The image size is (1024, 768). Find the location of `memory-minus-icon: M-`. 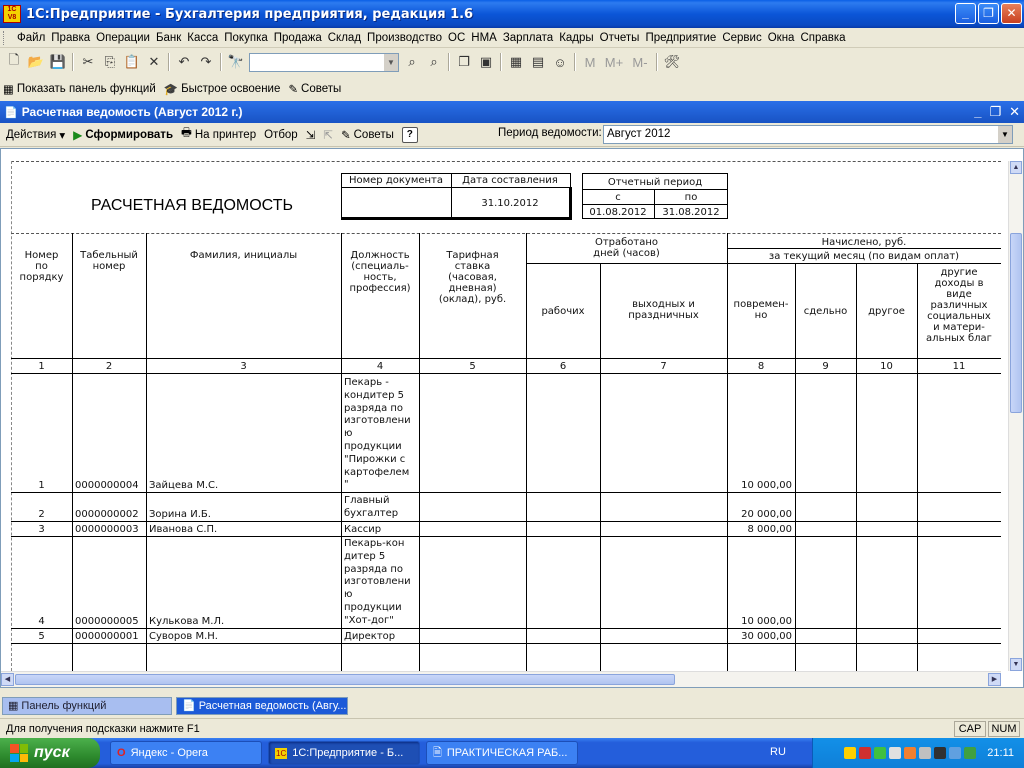

memory-minus-icon: M- is located at coordinates (640, 62).